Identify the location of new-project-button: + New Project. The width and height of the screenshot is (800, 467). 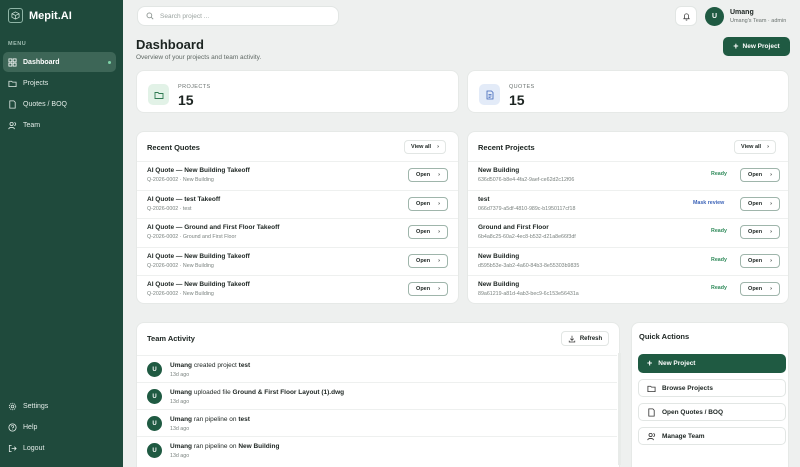
(756, 46).